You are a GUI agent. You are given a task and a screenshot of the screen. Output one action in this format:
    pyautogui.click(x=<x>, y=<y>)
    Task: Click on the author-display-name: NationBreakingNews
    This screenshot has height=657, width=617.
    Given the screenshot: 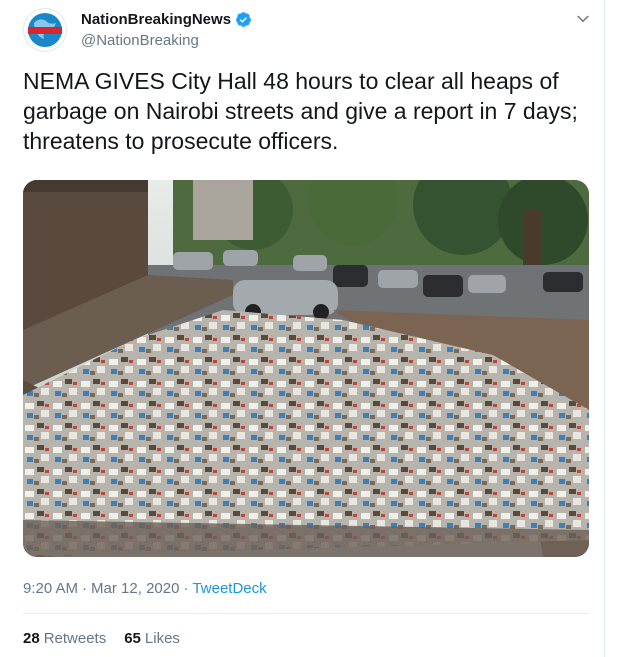 What is the action you would take?
    pyautogui.click(x=156, y=19)
    